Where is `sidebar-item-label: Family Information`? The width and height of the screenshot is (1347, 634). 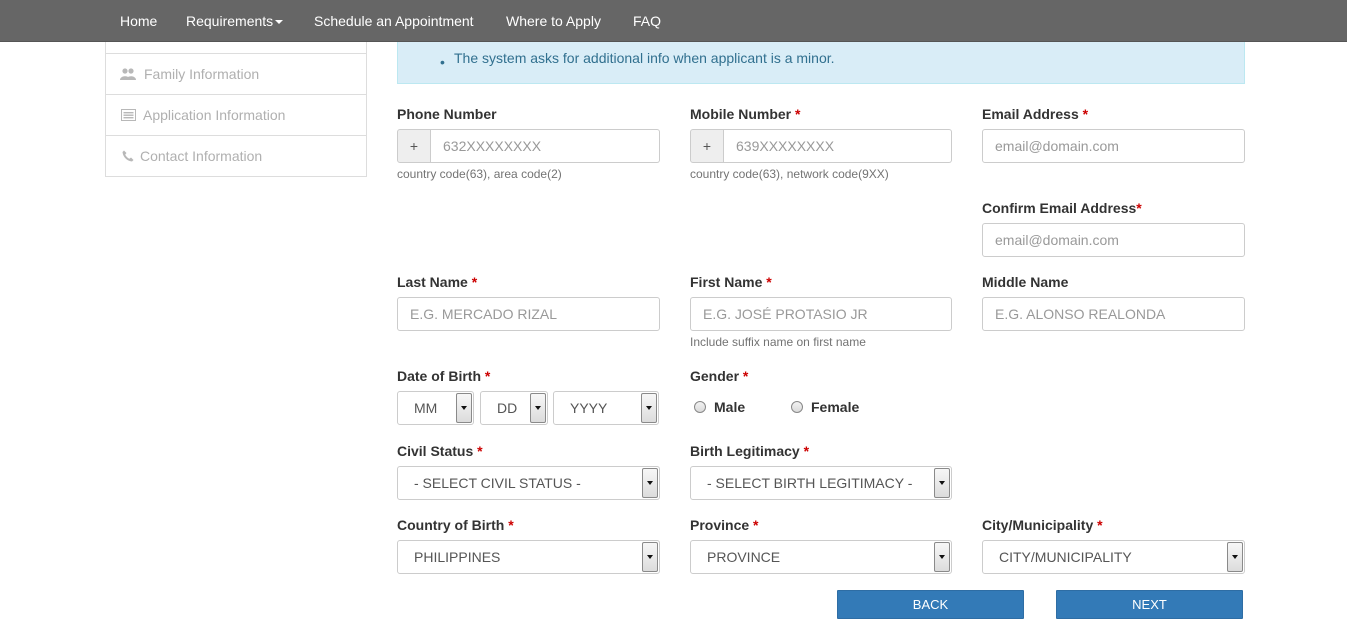 sidebar-item-label: Family Information is located at coordinates (202, 74).